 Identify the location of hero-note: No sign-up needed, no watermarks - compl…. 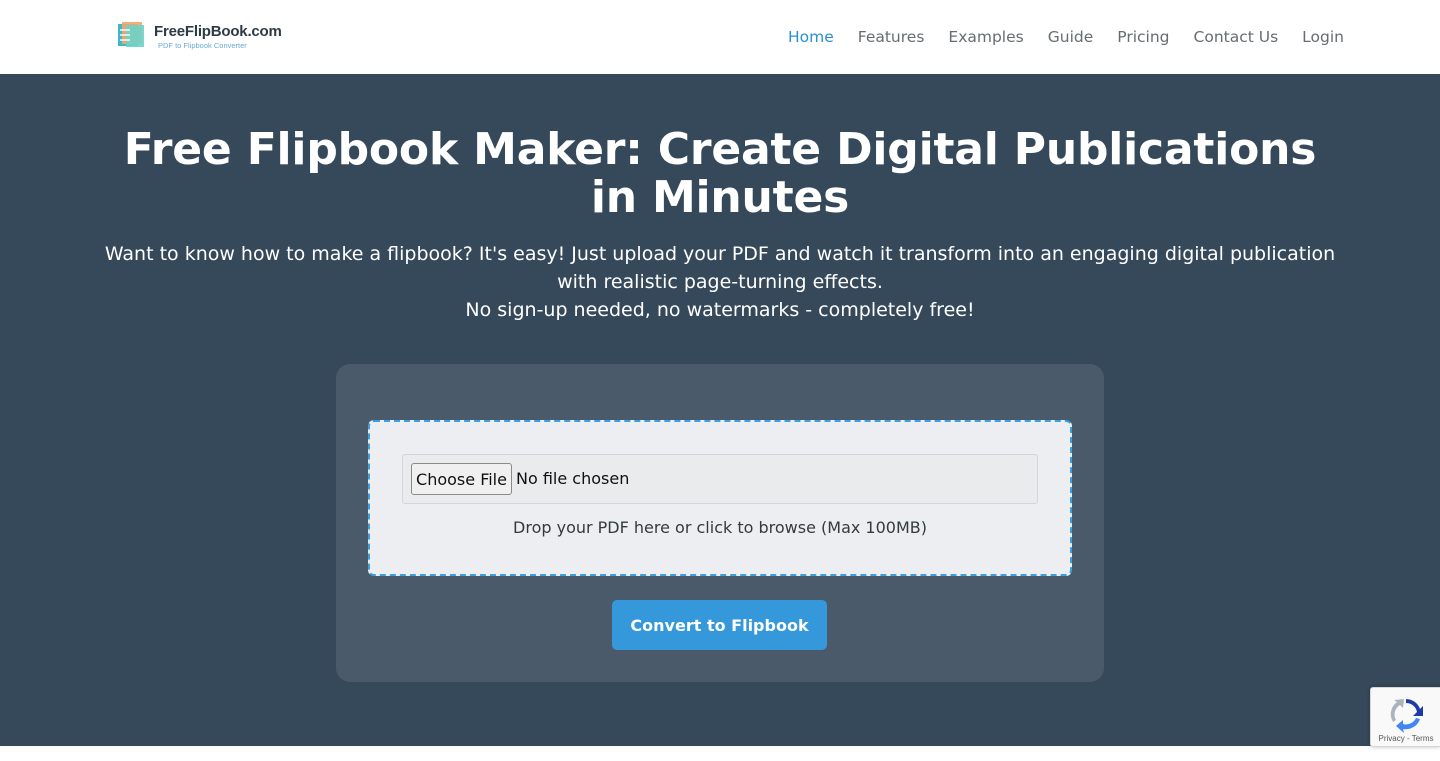
(720, 310).